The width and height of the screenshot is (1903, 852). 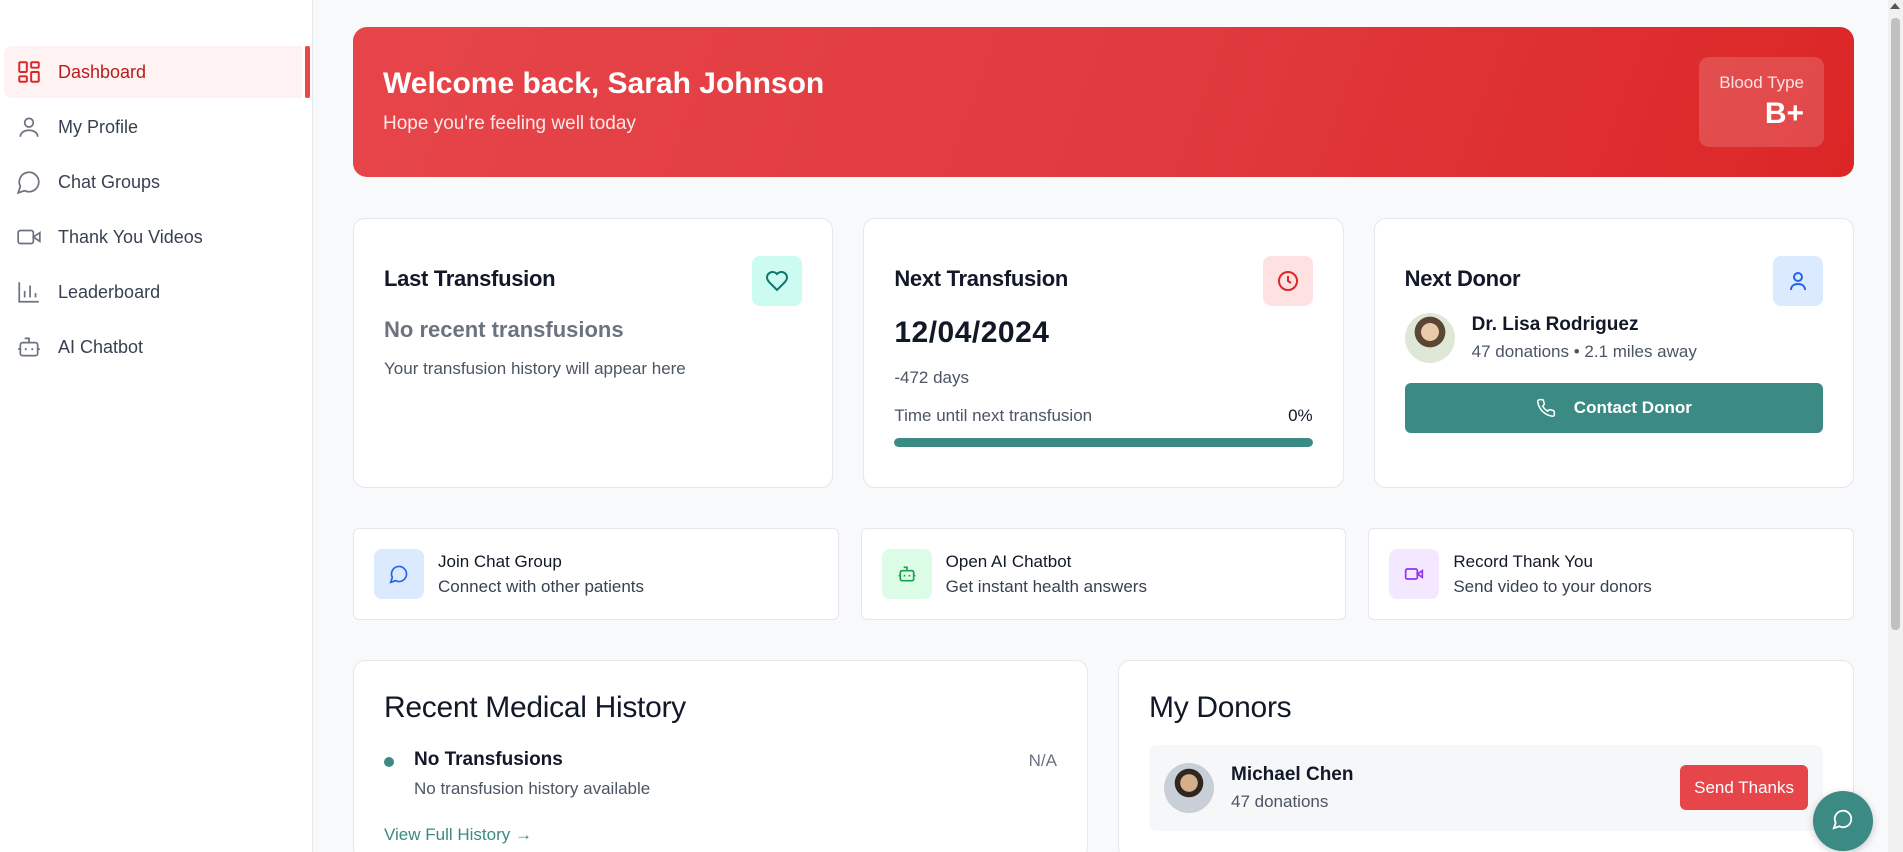 What do you see at coordinates (153, 347) in the screenshot?
I see `sidebar-item-ai-chatbot: AI Chatbot` at bounding box center [153, 347].